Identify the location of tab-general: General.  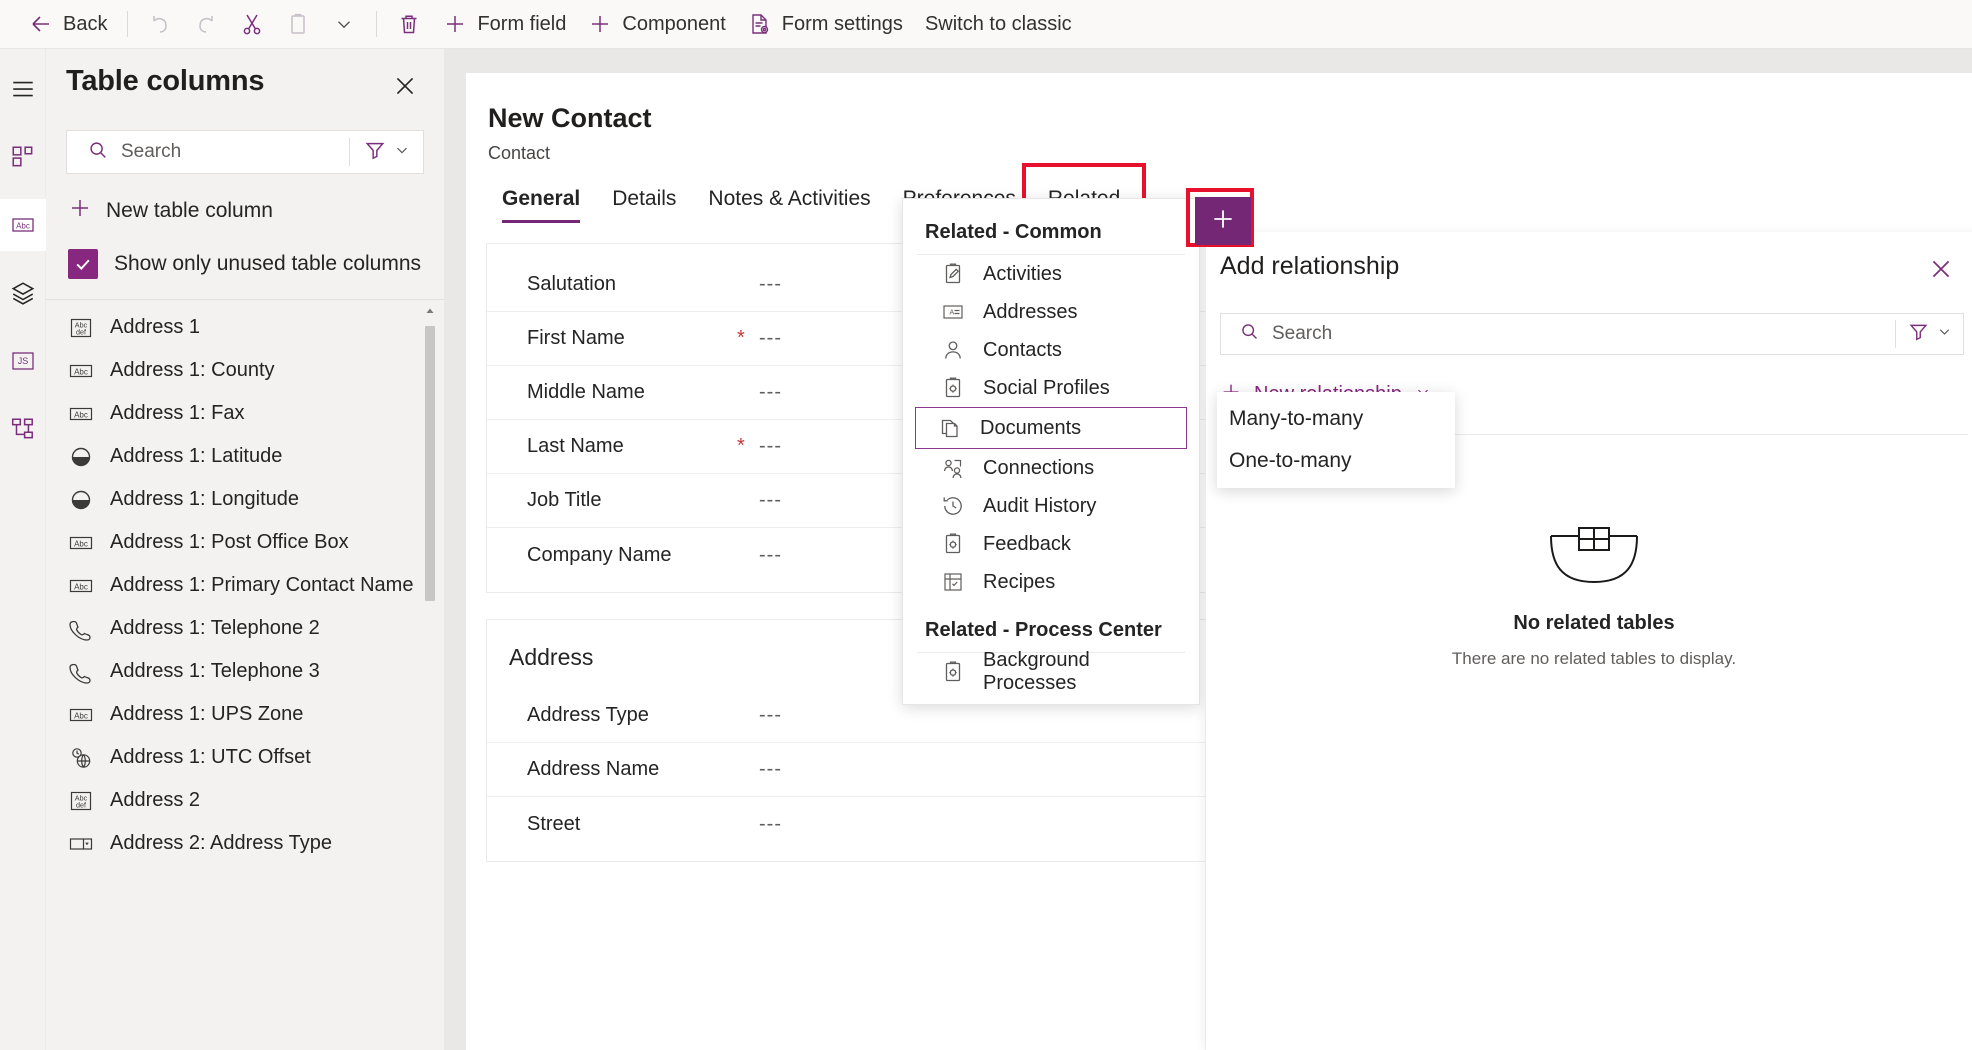
(541, 202).